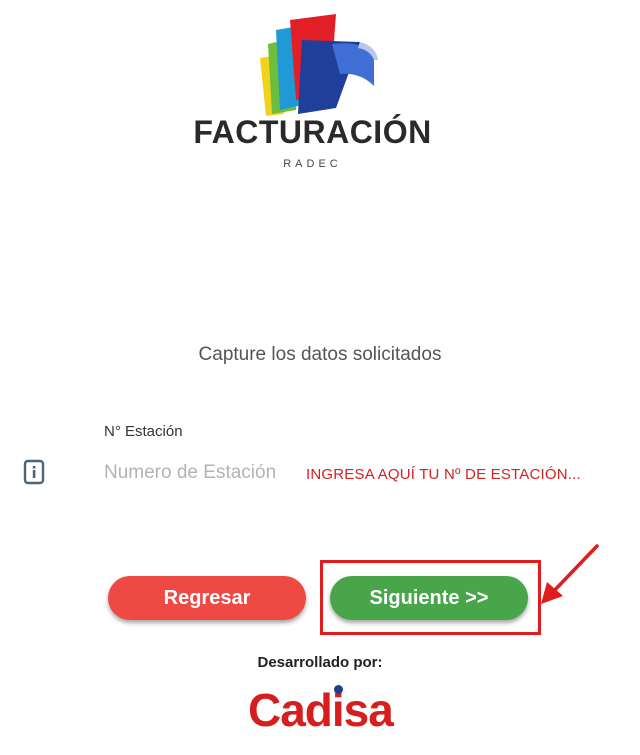  Describe the element at coordinates (312, 132) in the screenshot. I see `logo-title: FACTURACIÓN` at that location.